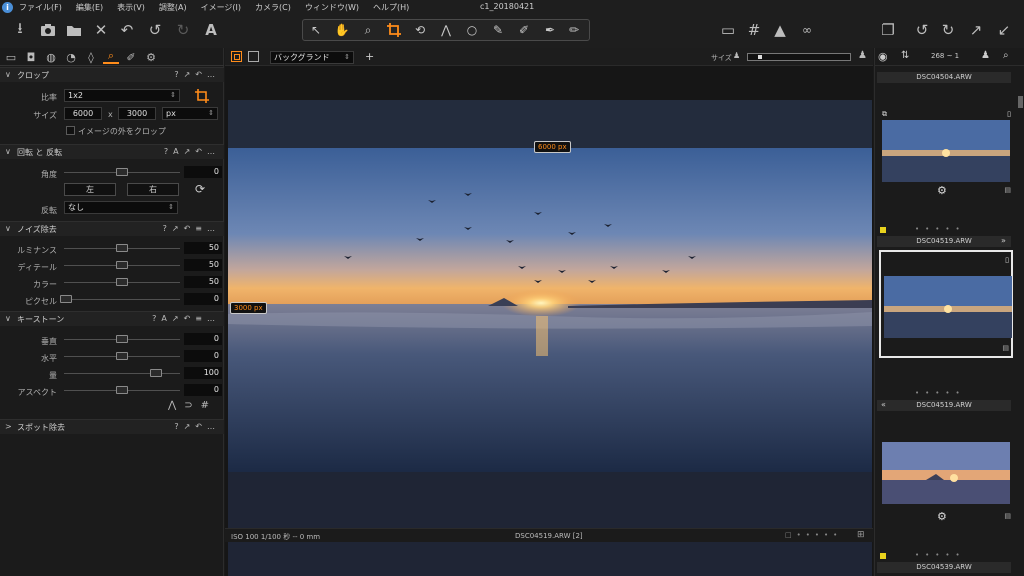 Image resolution: width=1024 pixels, height=576 pixels. Describe the element at coordinates (83, 113) in the screenshot. I see `crop-width-input: 6000` at that location.